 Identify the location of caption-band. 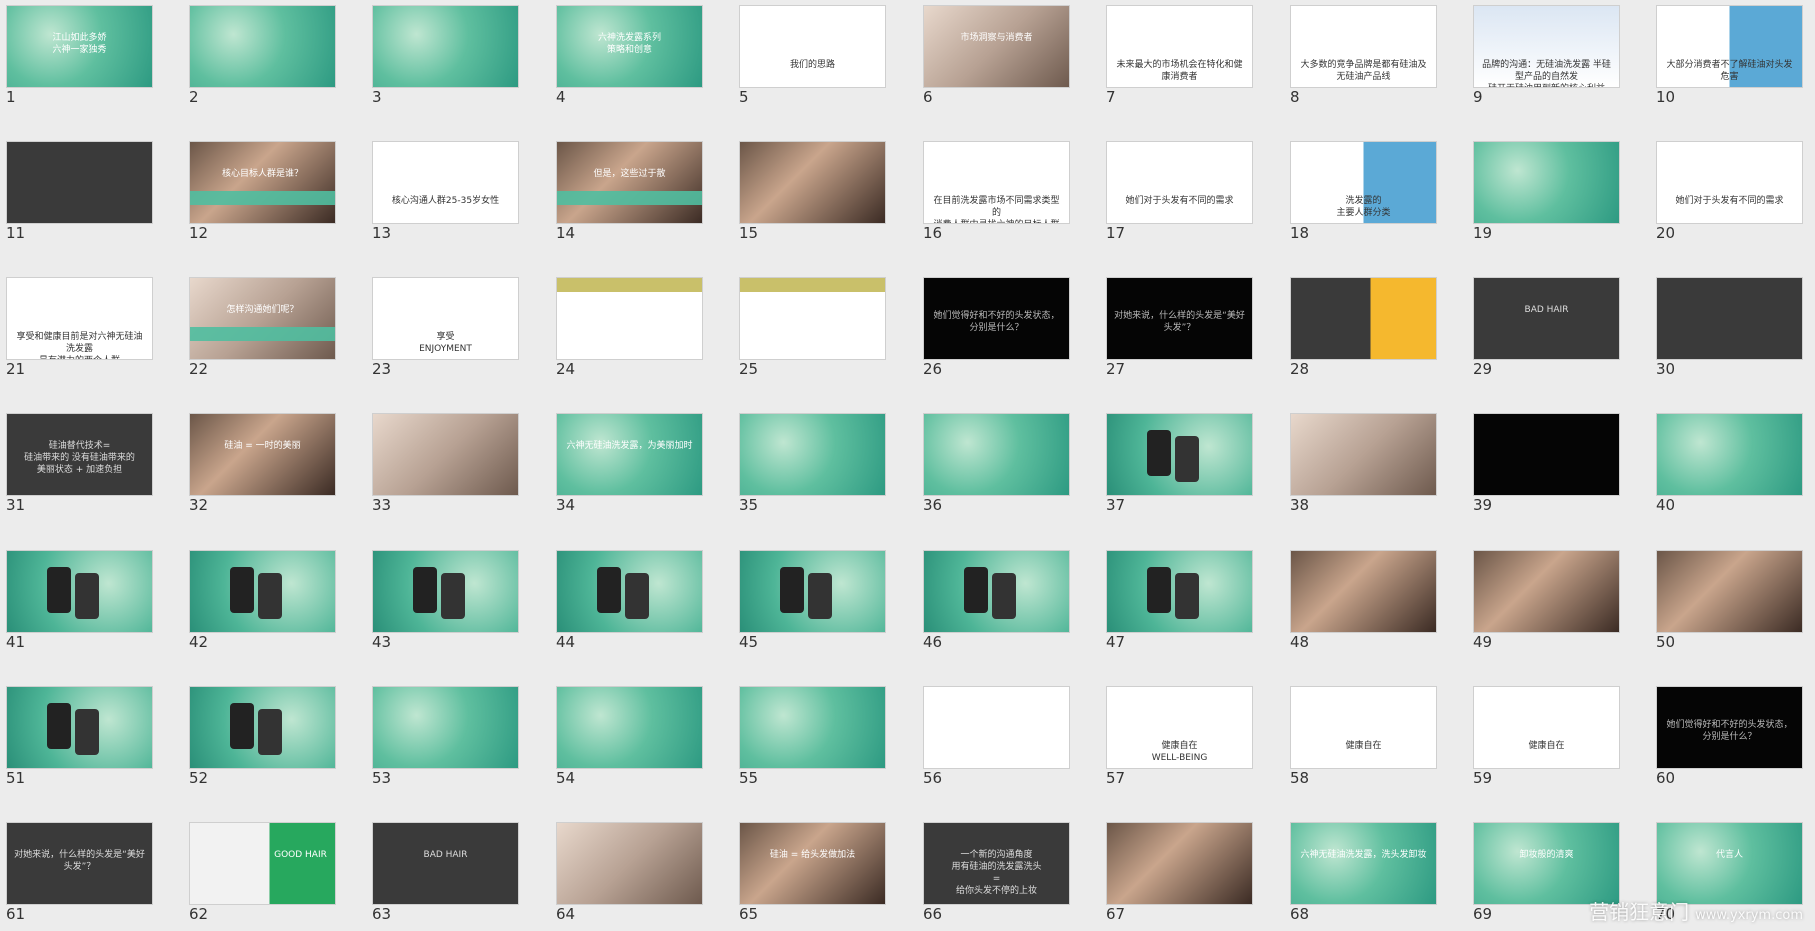
(262, 334).